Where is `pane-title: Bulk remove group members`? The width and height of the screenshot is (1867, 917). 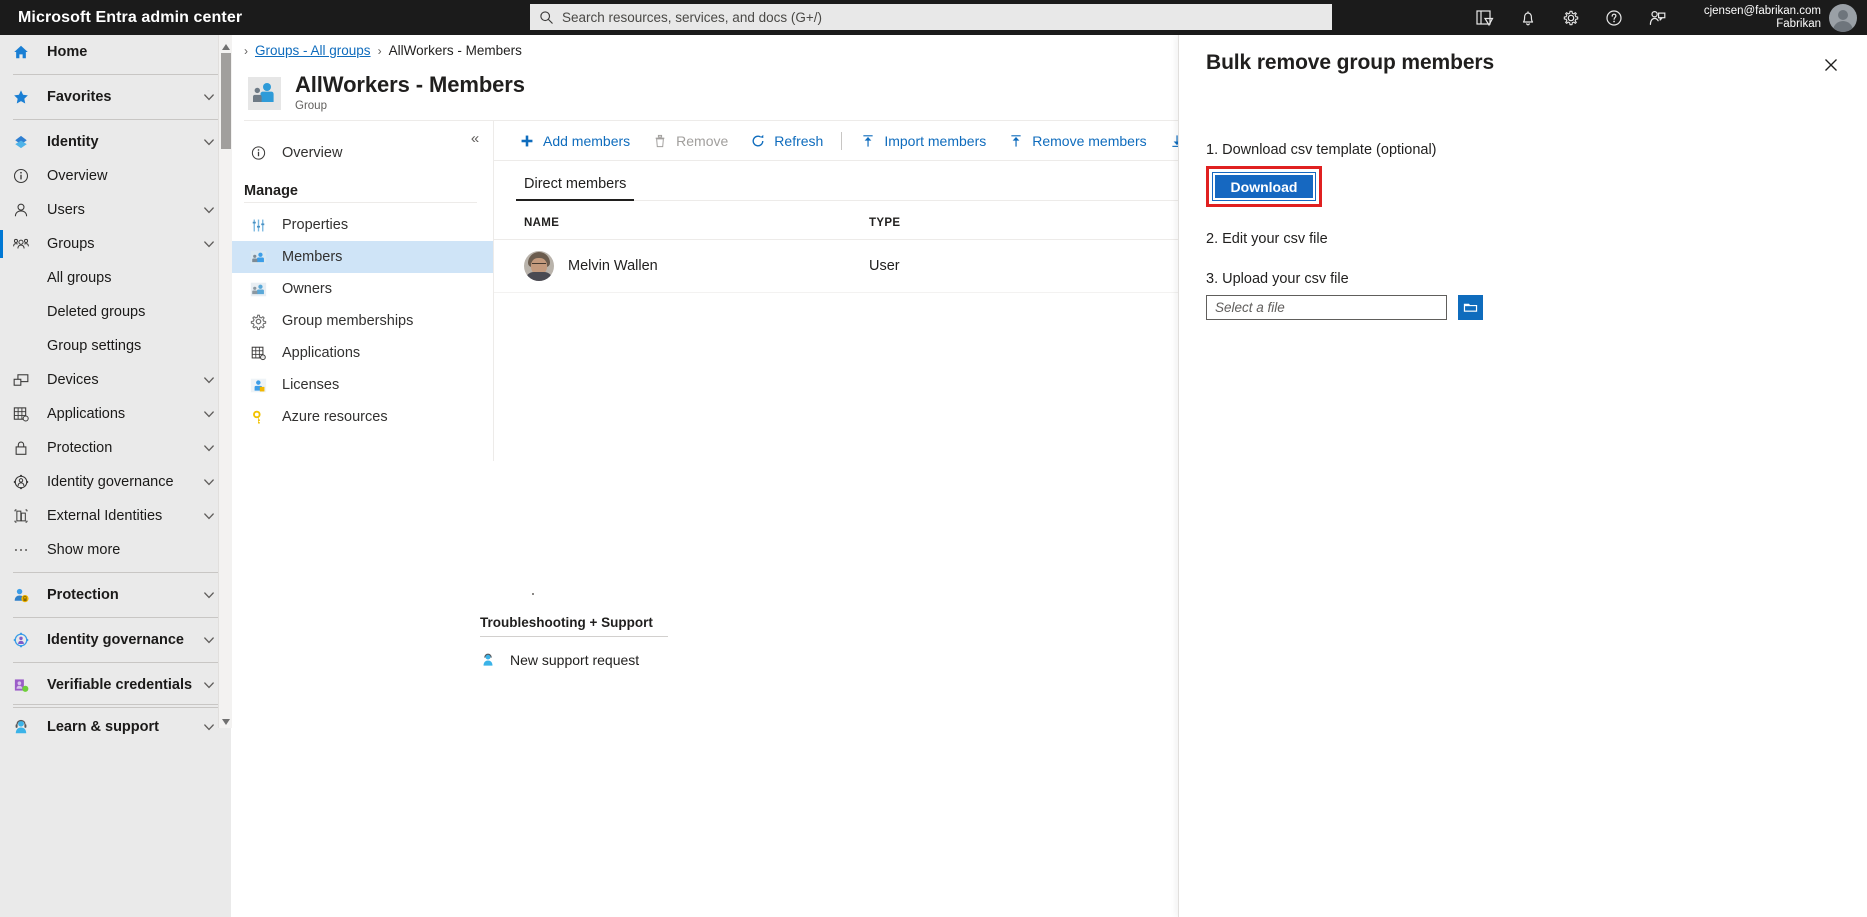 pane-title: Bulk remove group members is located at coordinates (1350, 62).